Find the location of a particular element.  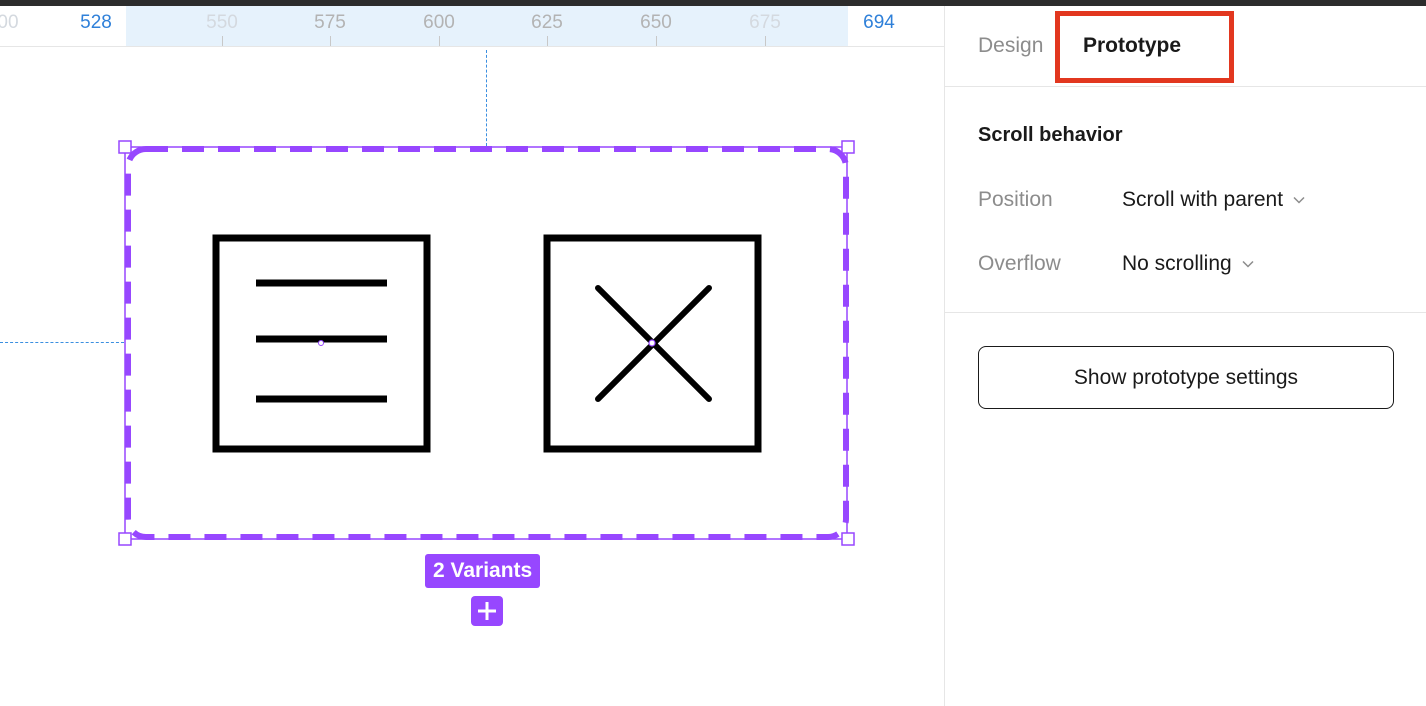

tab-design: Design is located at coordinates (1010, 46).